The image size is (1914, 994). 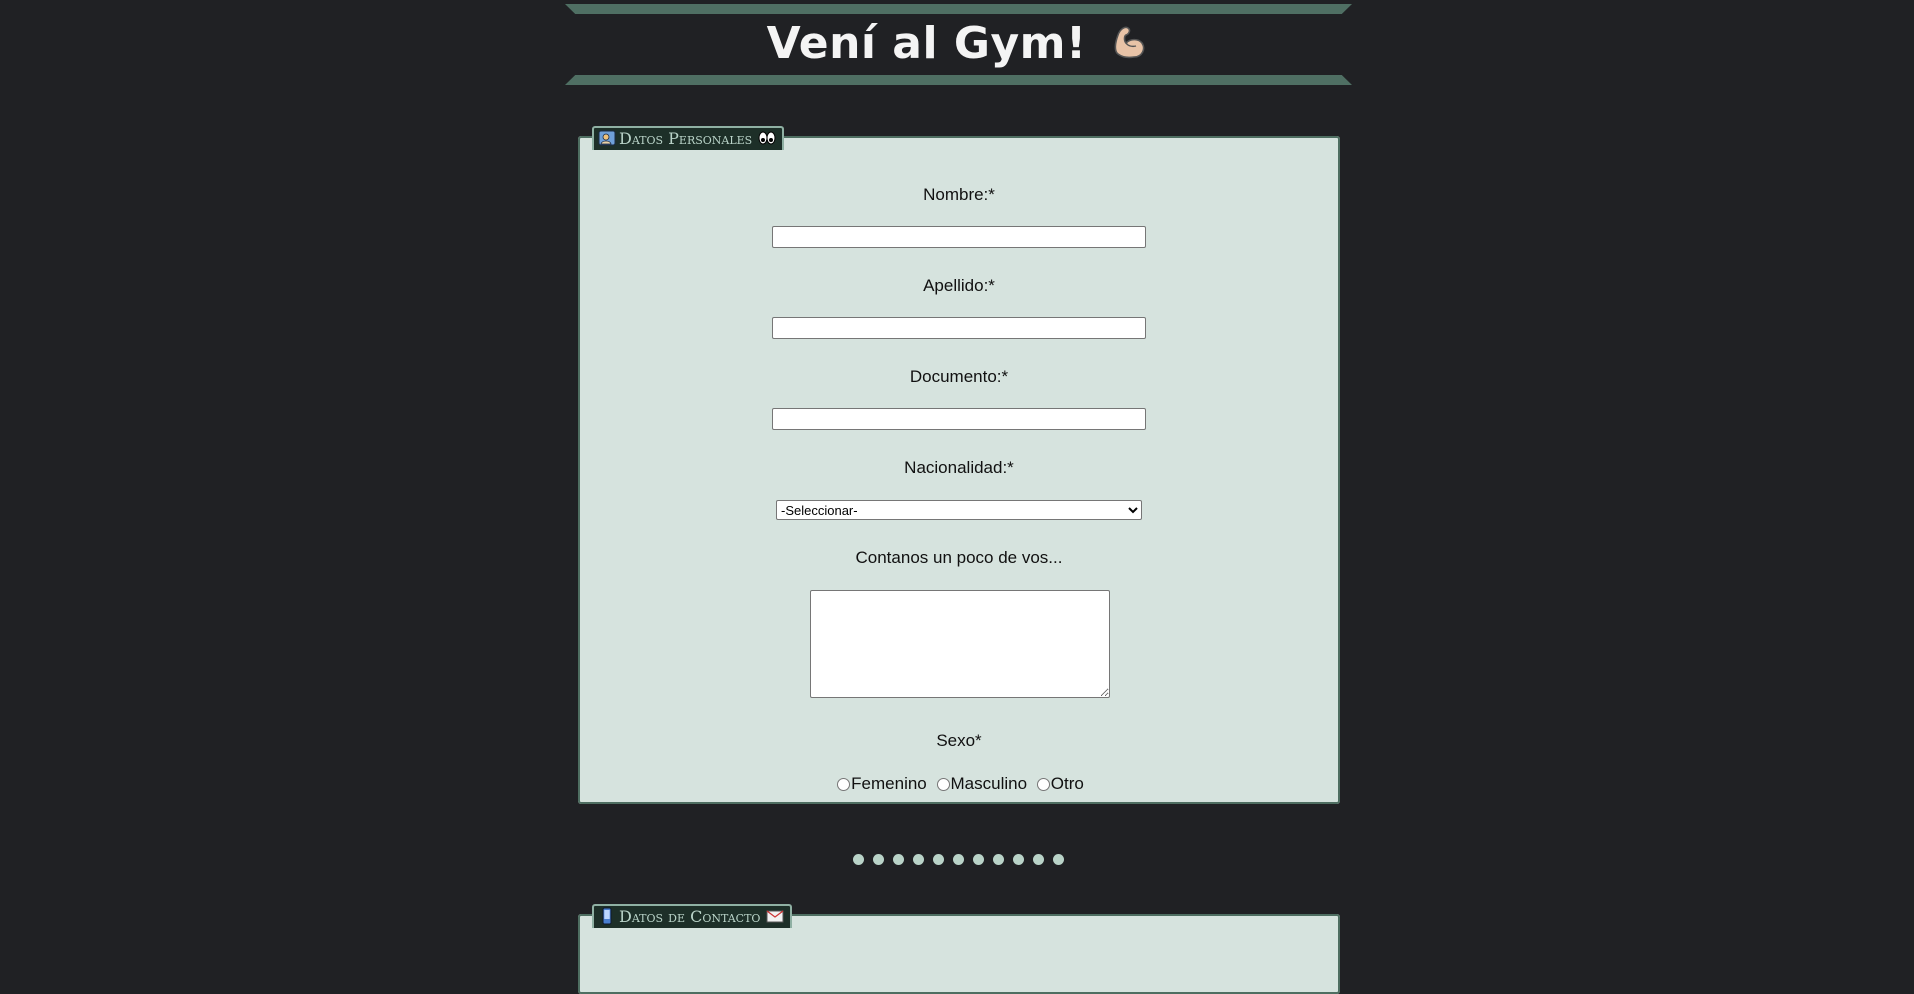 I want to click on nombre-label: Nombre:*, so click(x=959, y=194).